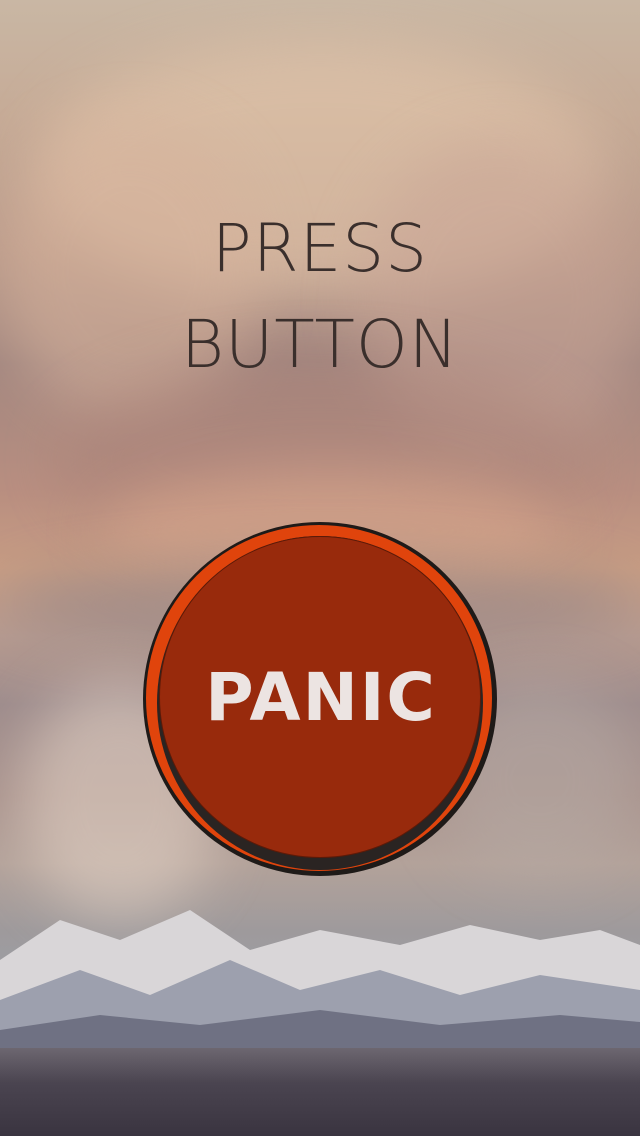  Describe the element at coordinates (320, 1092) in the screenshot. I see `ground` at that location.